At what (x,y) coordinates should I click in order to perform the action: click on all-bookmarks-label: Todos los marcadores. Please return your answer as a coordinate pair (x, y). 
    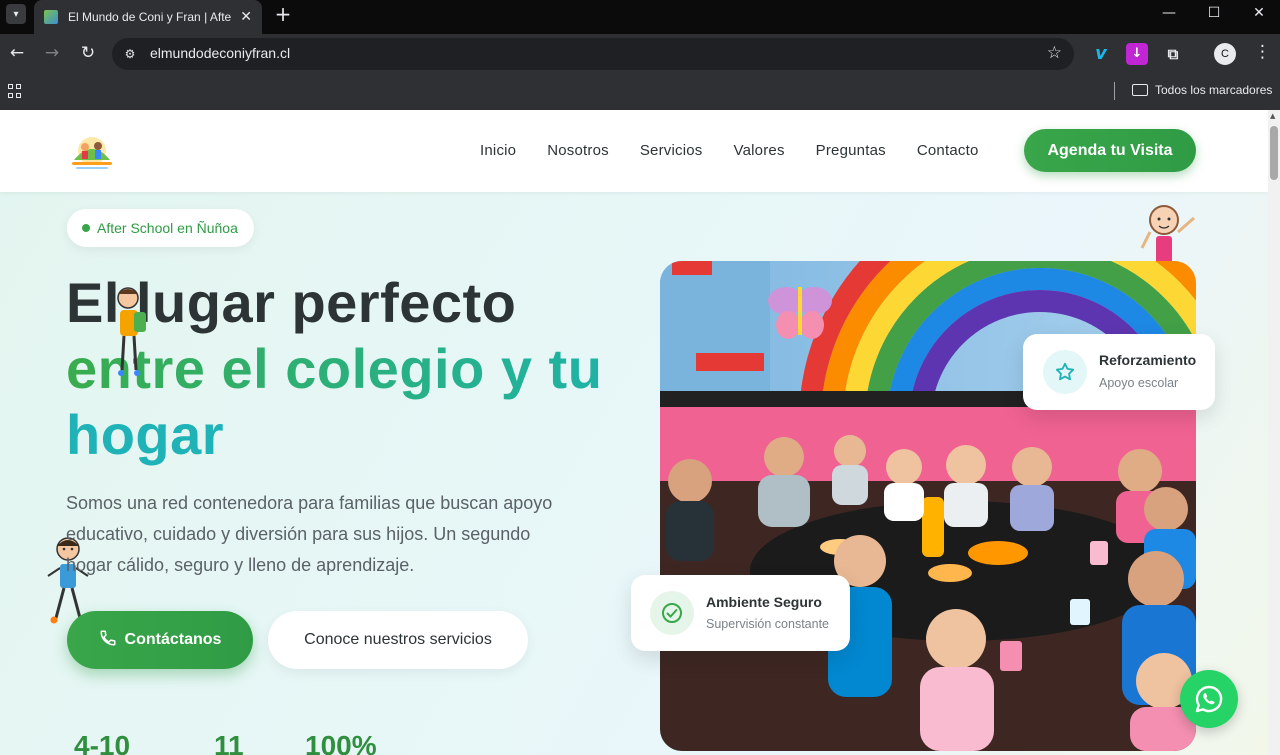
    Looking at the image, I should click on (1213, 90).